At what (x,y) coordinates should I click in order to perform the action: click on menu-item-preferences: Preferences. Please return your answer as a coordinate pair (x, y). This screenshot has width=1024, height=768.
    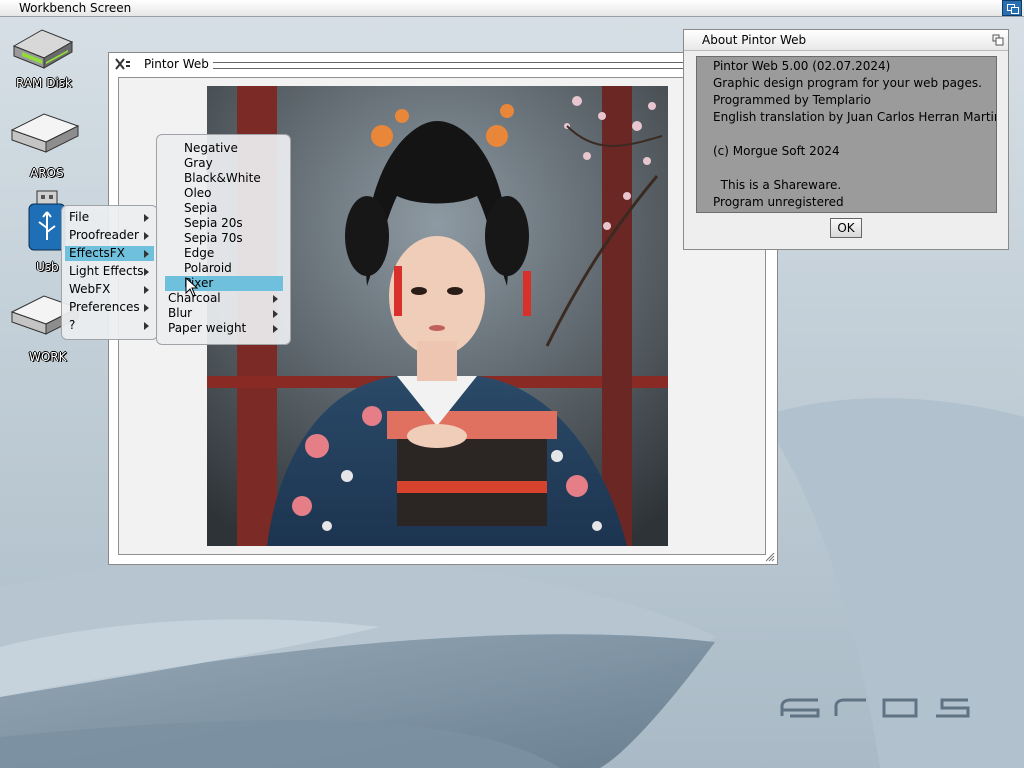
    Looking at the image, I should click on (109, 307).